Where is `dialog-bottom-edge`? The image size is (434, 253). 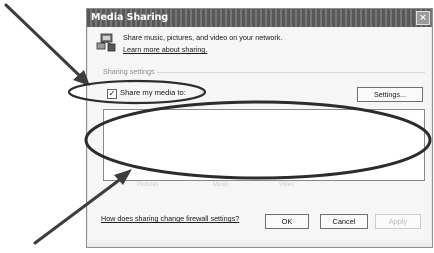
dialog-bottom-edge is located at coordinates (259, 243).